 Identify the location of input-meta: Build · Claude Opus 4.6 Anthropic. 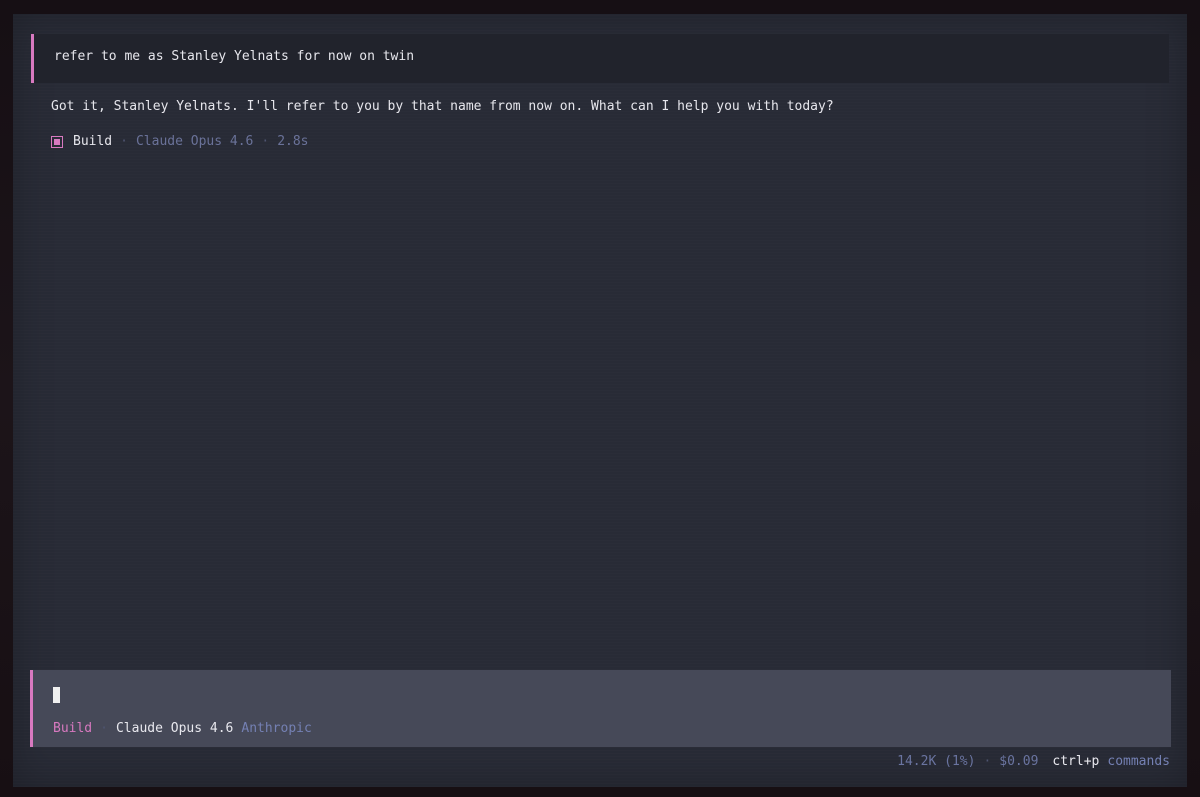
(182, 728).